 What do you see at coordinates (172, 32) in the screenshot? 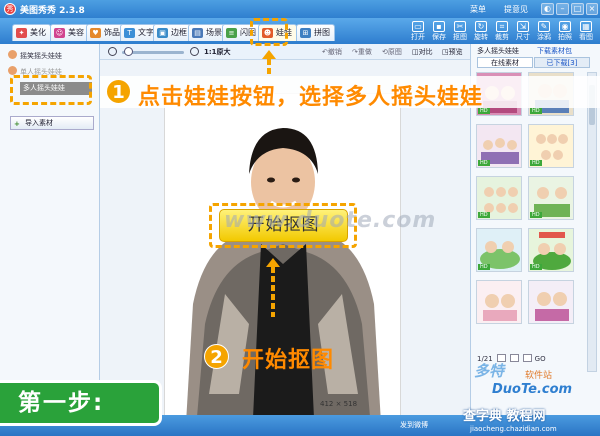
I see `tab-border: ▣ 边框` at bounding box center [172, 32].